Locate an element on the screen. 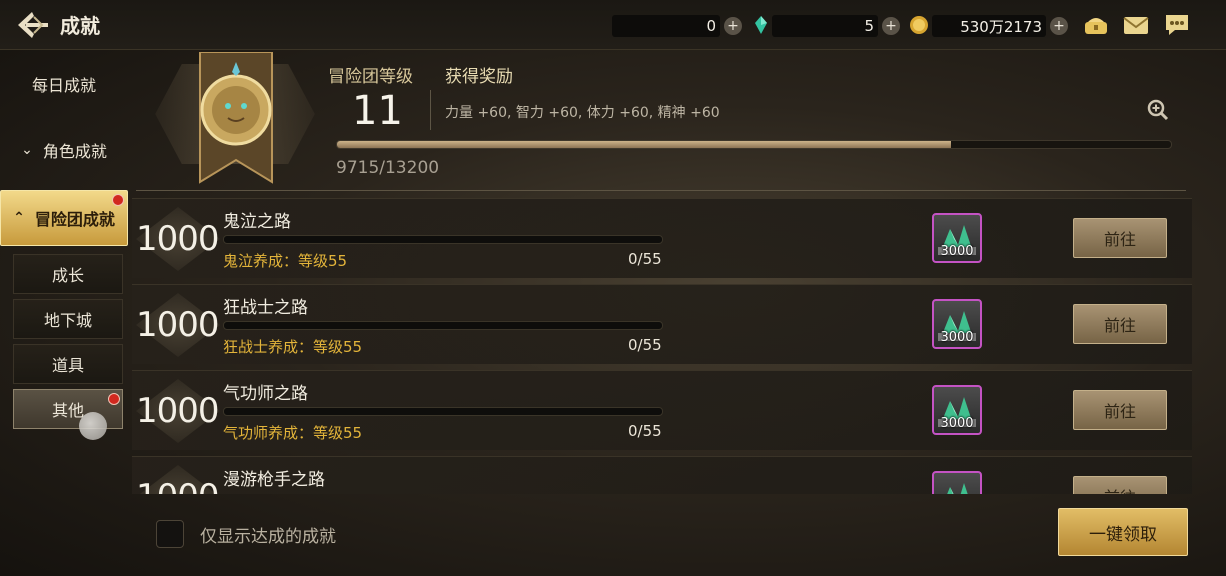  level-progress-bar is located at coordinates (754, 144).